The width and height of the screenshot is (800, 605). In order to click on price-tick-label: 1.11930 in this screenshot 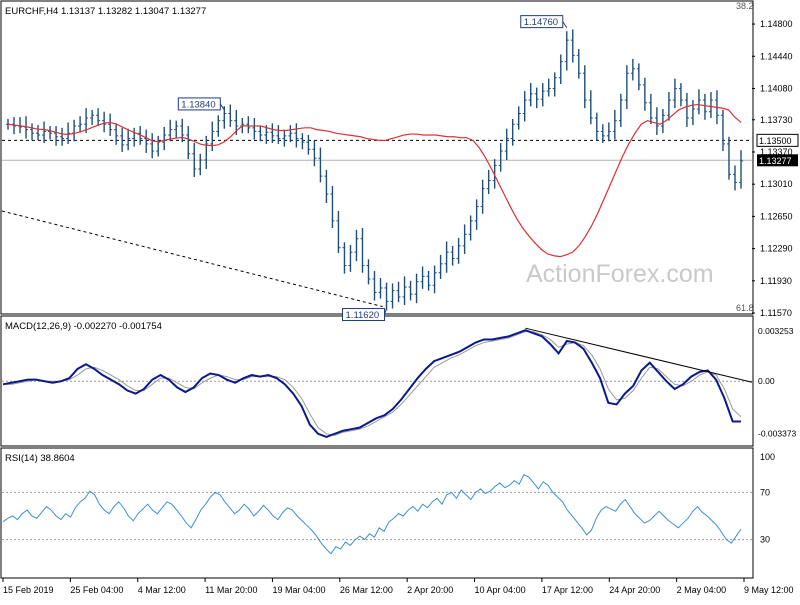, I will do `click(776, 281)`.